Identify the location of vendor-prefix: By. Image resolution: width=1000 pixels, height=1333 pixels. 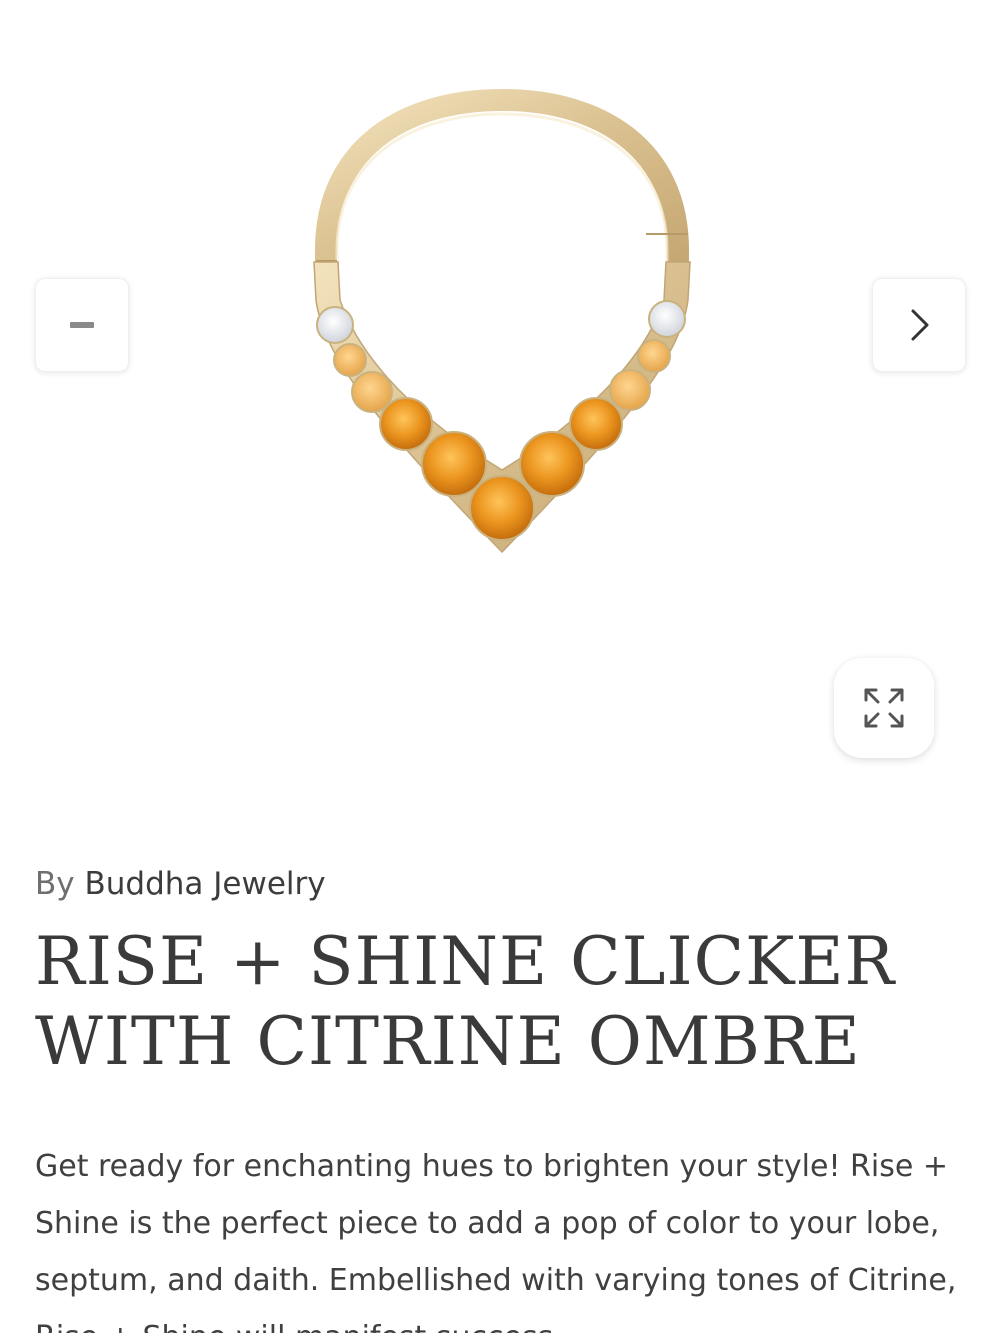
(55, 884).